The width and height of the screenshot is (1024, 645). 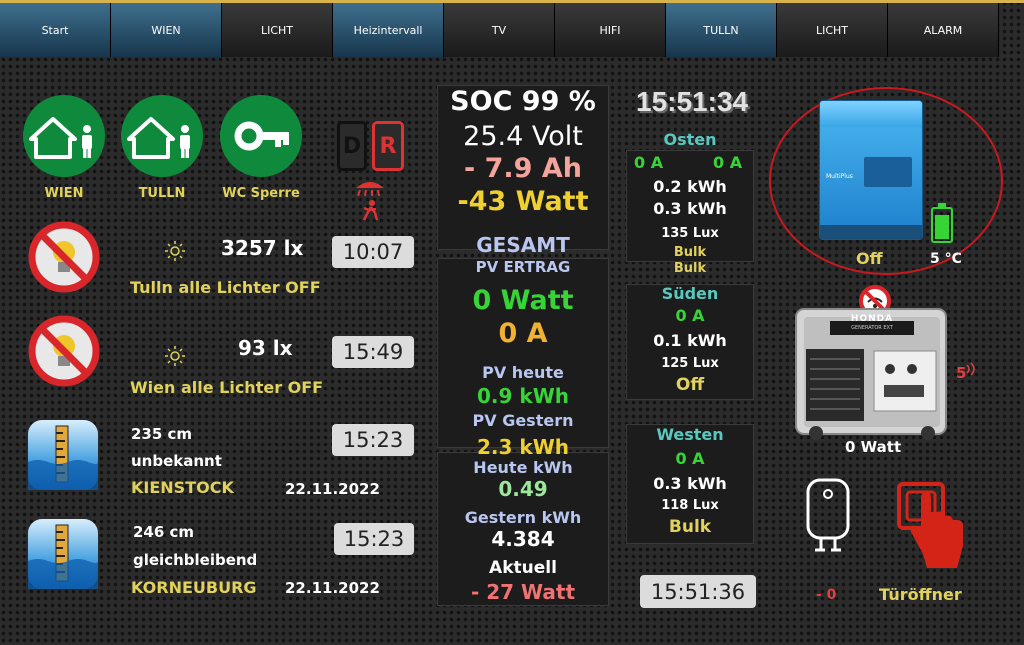 What do you see at coordinates (176, 461) in the screenshot?
I see `gauge-trend: unbekannt` at bounding box center [176, 461].